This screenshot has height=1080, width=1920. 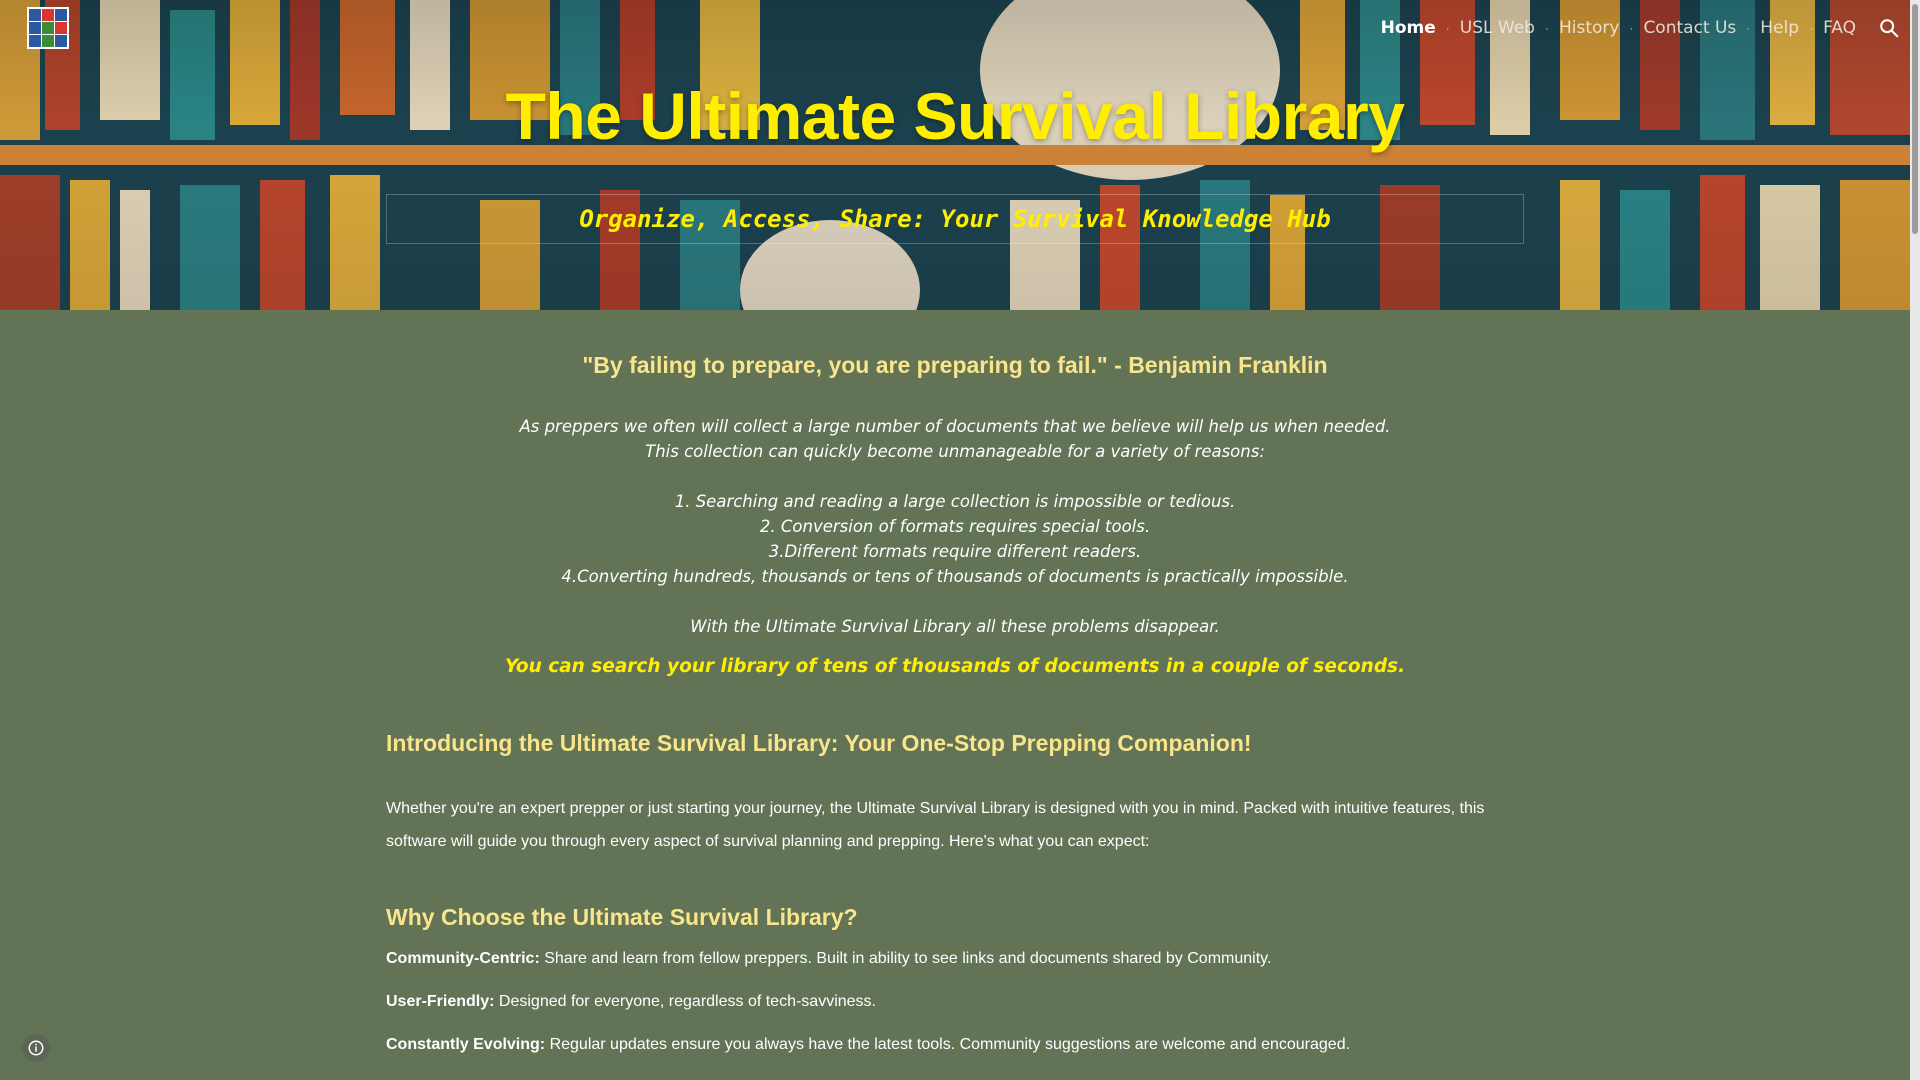 I want to click on site-title: The Ultimate Survival Library, so click(x=955, y=116).